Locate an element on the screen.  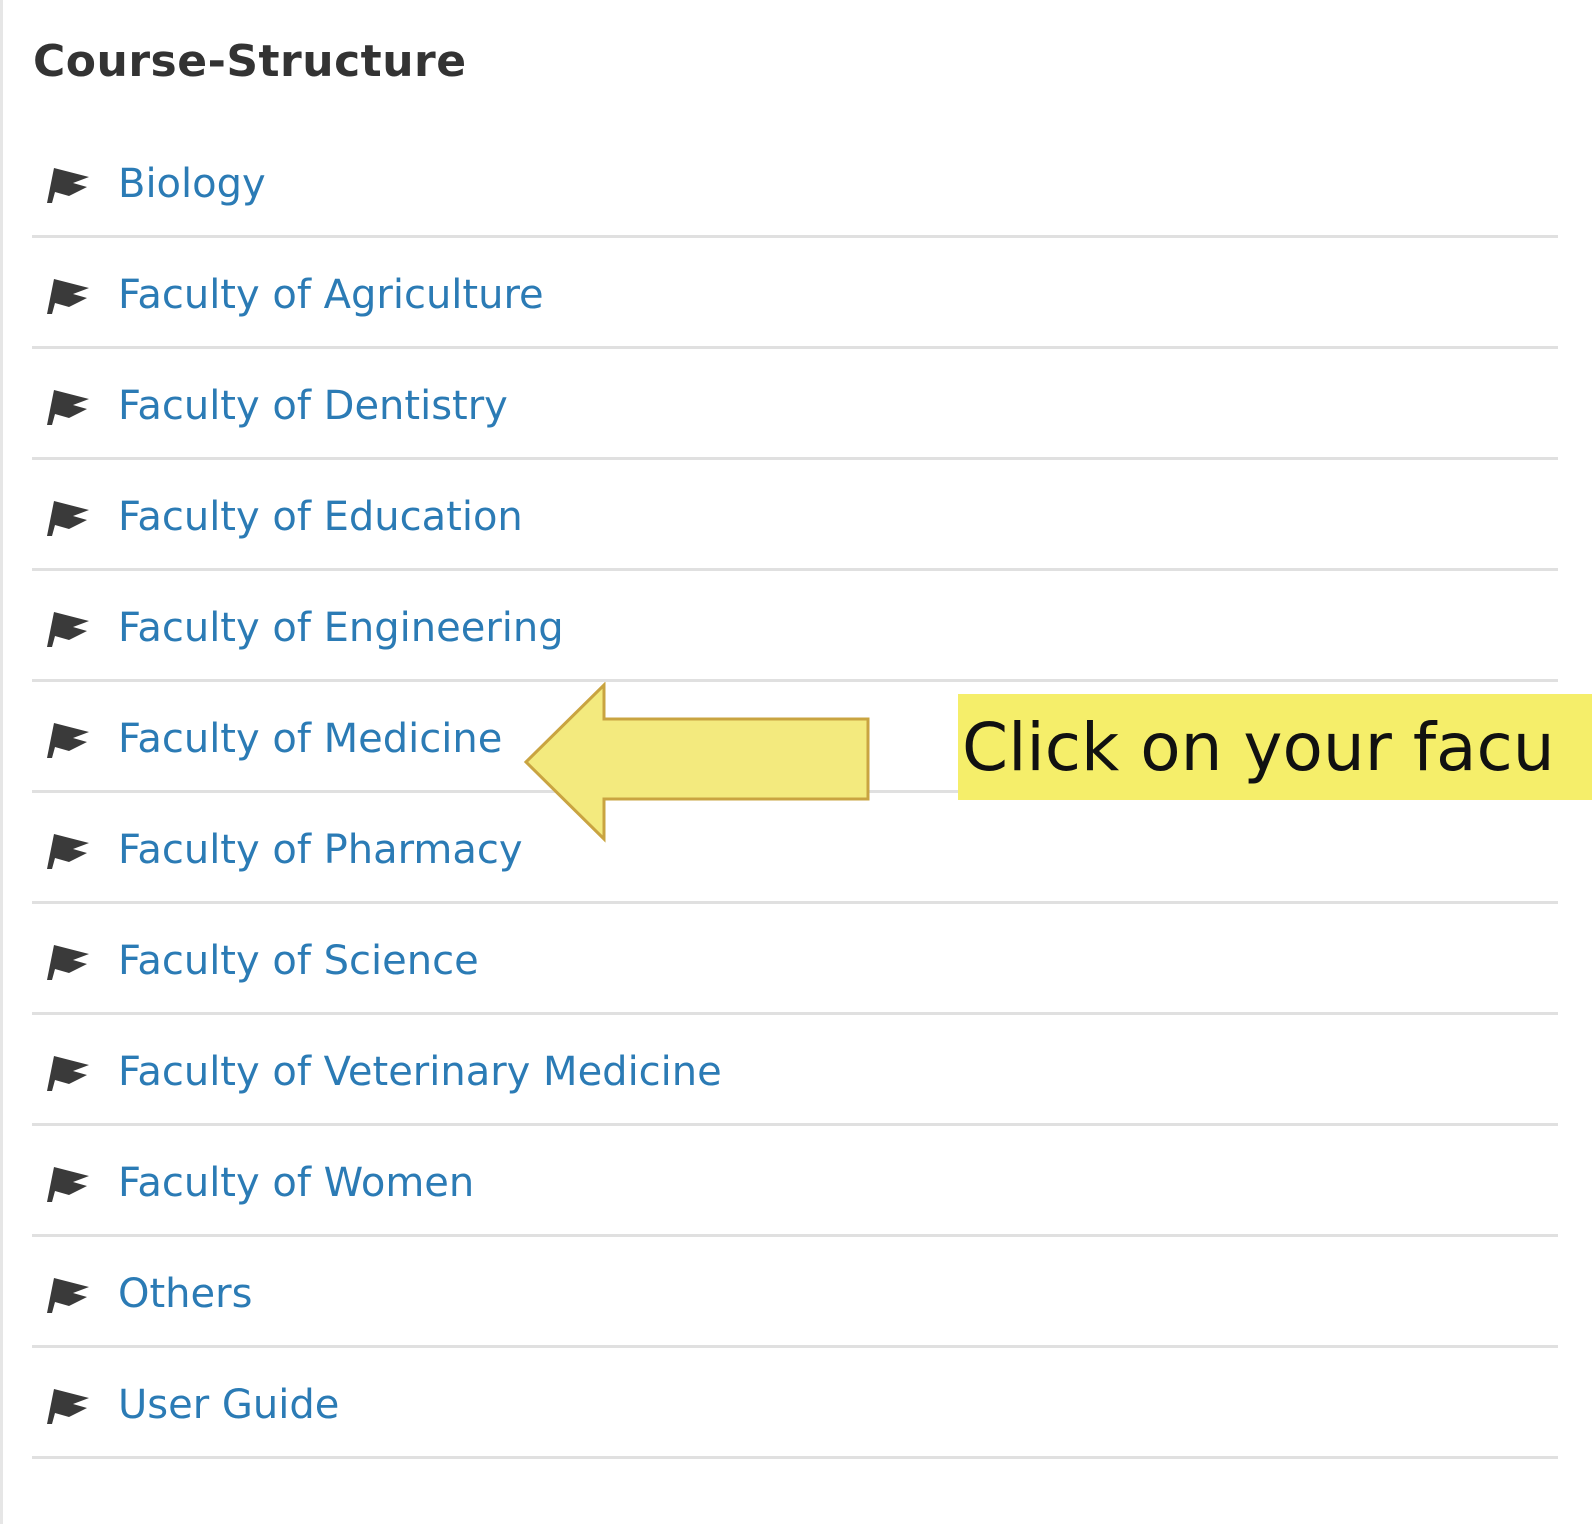
course-link-pharmacy: Faculty of Pharmacy is located at coordinates (320, 850).